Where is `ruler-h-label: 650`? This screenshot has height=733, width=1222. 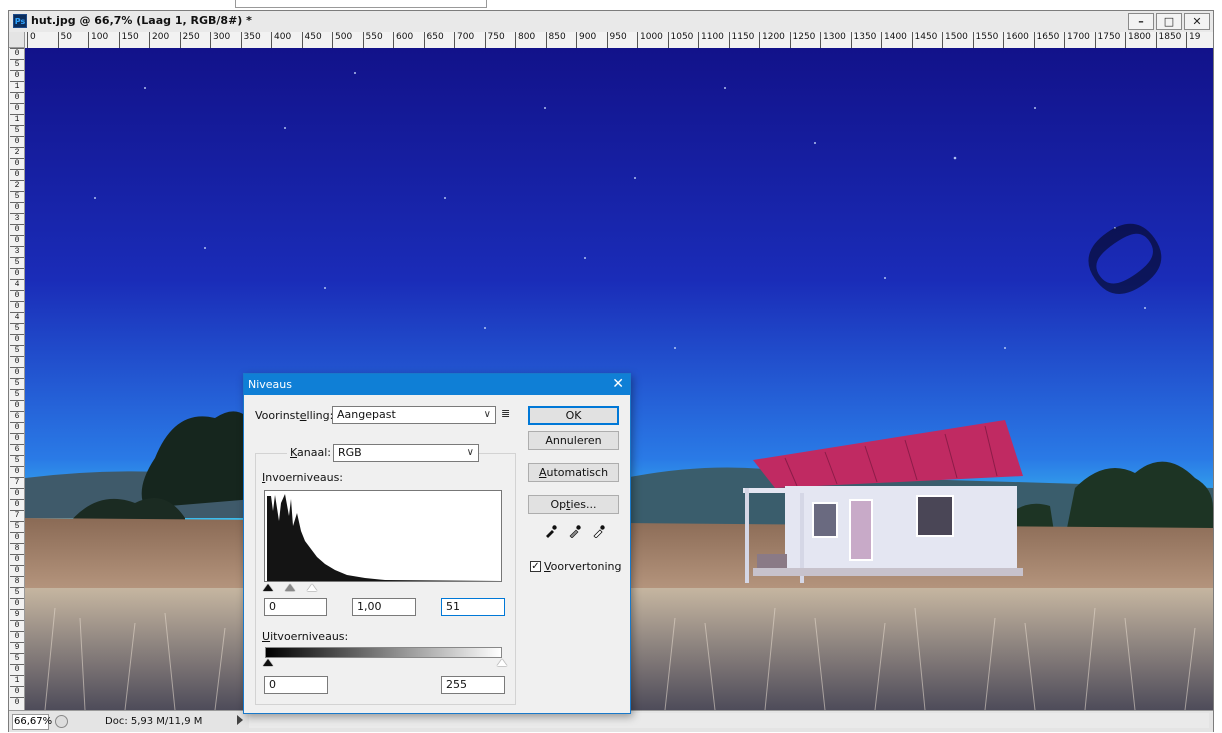 ruler-h-label: 650 is located at coordinates (433, 40).